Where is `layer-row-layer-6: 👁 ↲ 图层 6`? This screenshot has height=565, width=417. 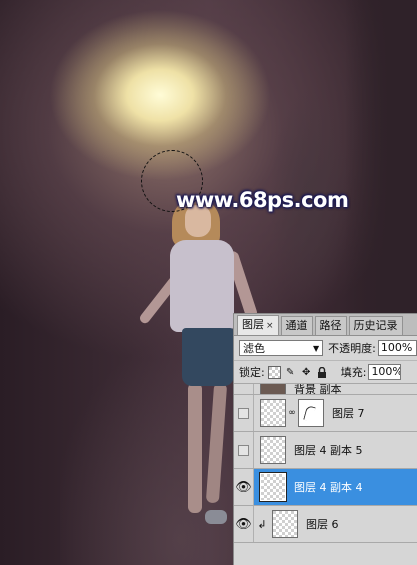
layer-row-layer-6: 👁 ↲ 图层 6 is located at coordinates (325, 524).